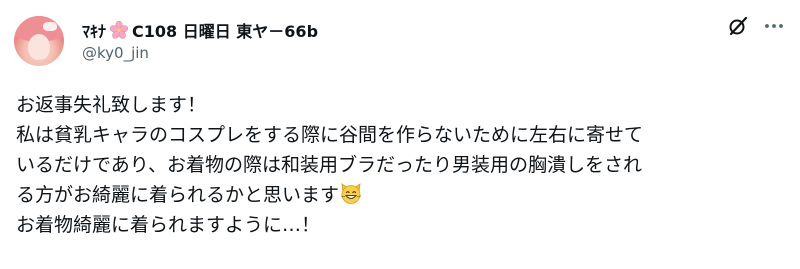 Image resolution: width=800 pixels, height=269 pixels. I want to click on avatar-bow, so click(50, 26).